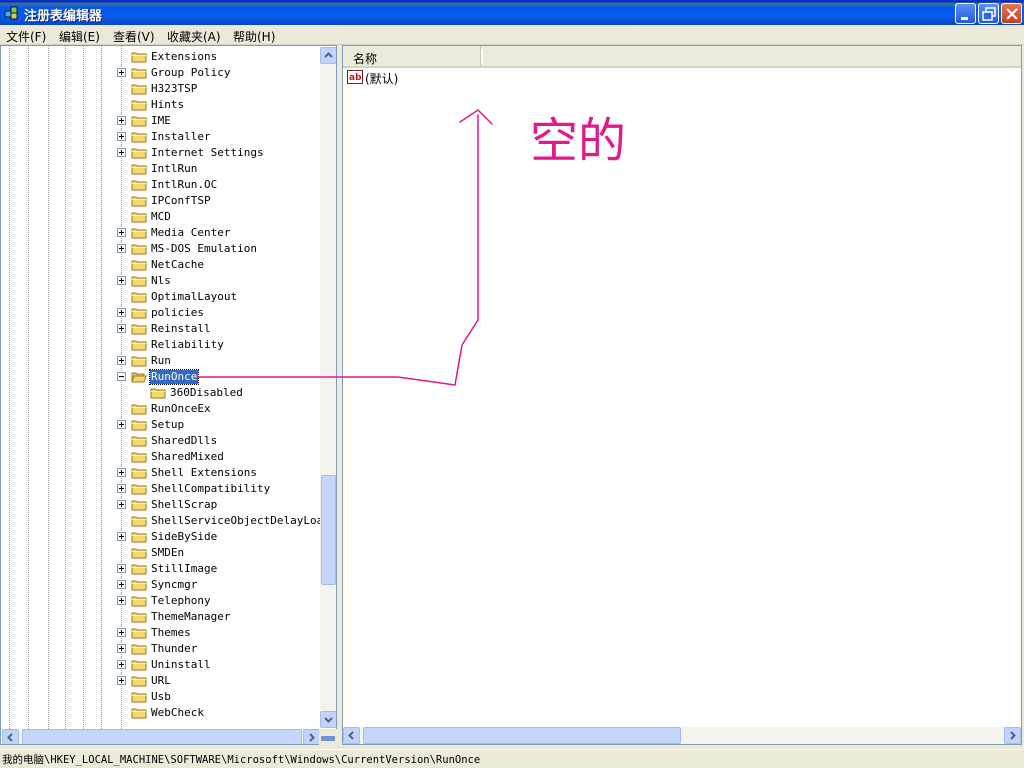 This screenshot has width=1024, height=768. Describe the element at coordinates (10, 736) in the screenshot. I see `tree-scroll-left-button` at that location.